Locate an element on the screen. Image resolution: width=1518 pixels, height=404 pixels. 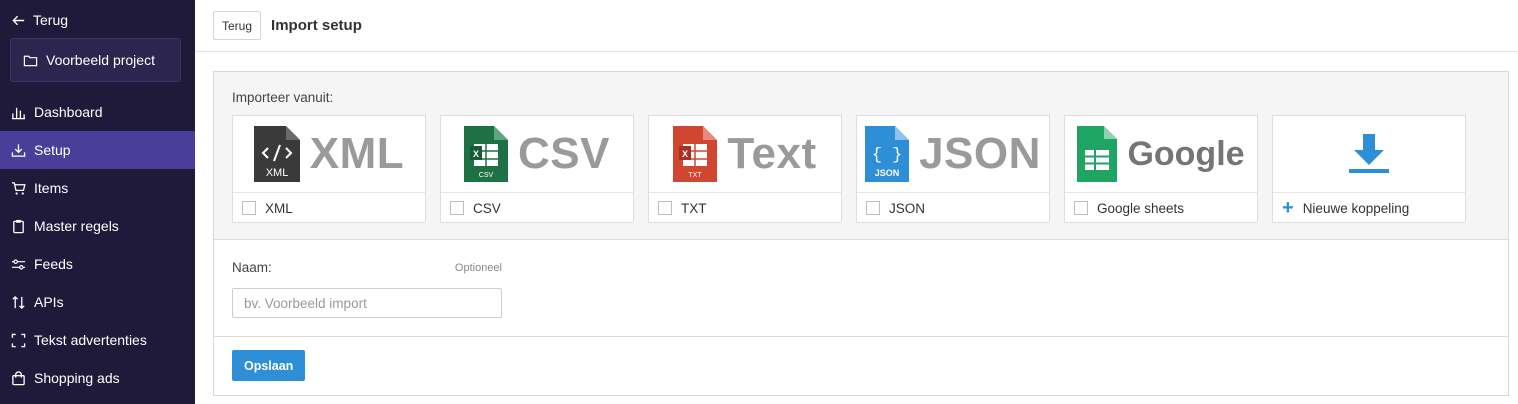
project-selector: Voorbeeld project is located at coordinates (95, 60).